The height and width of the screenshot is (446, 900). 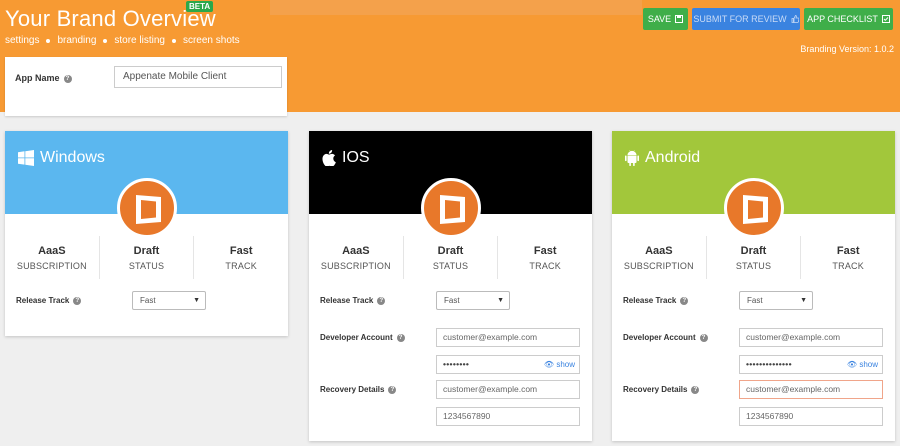 I want to click on recovery-details-label-text: Recovery Details, so click(x=655, y=389).